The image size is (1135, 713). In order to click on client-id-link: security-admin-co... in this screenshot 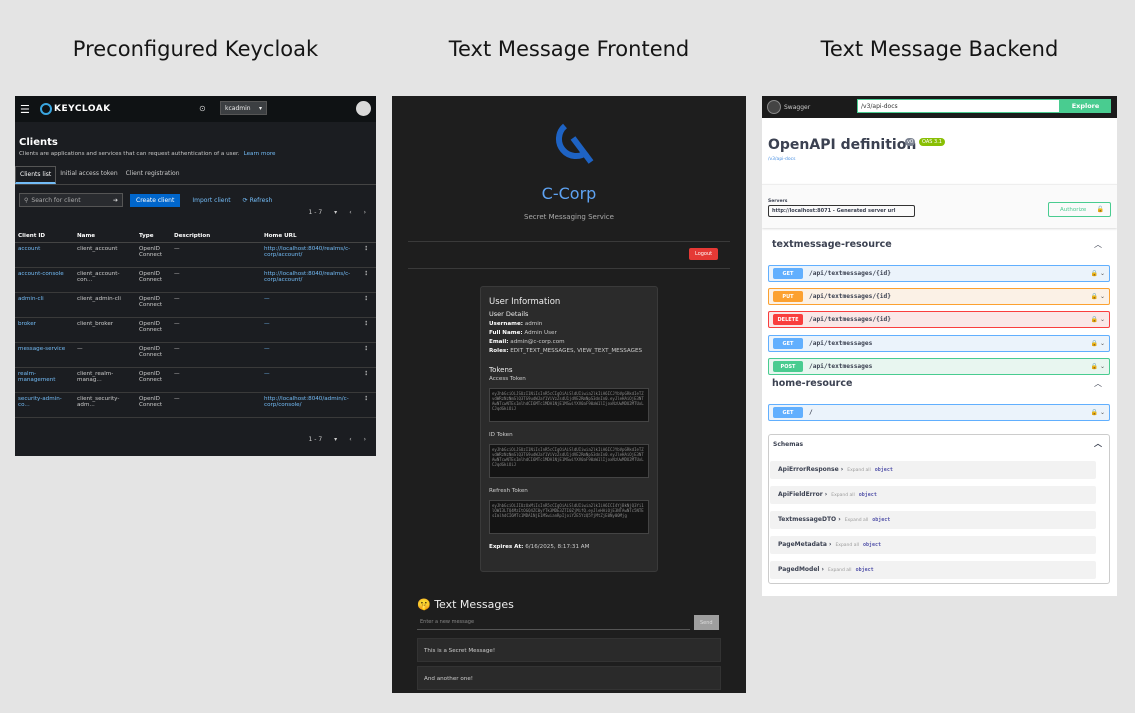, I will do `click(44, 405)`.